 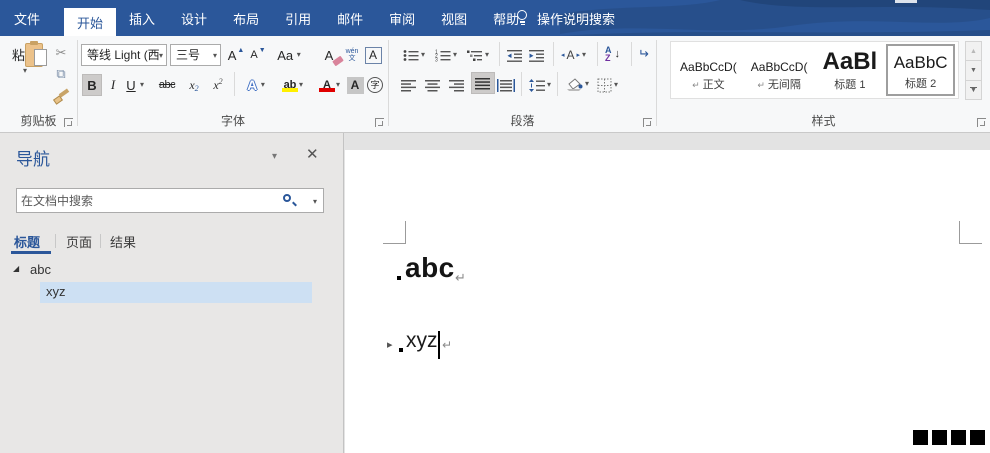 I want to click on clipboard-group: 粘贴 ▾ ✂ ⧉ 剪贴板, so click(x=38, y=84).